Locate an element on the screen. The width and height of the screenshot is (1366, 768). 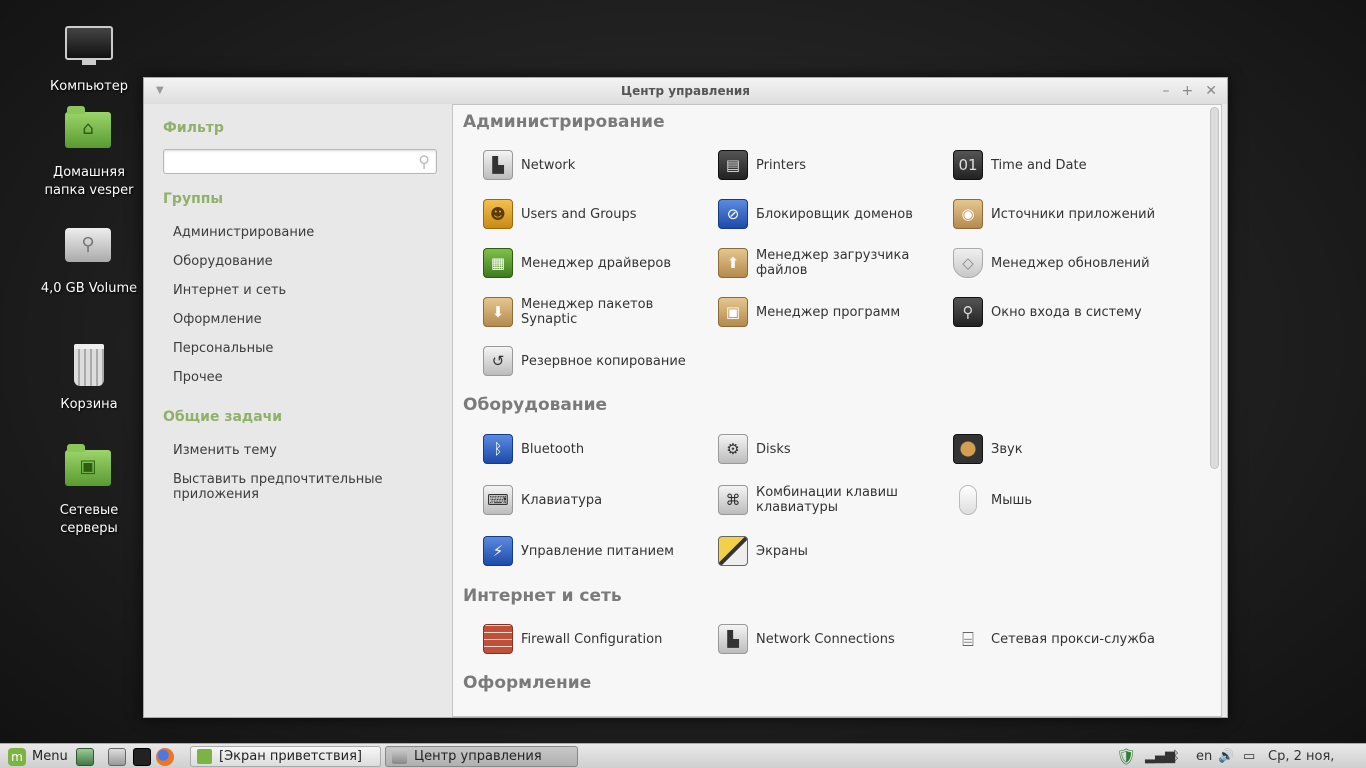
quicklaunch-terminal is located at coordinates (142, 756).